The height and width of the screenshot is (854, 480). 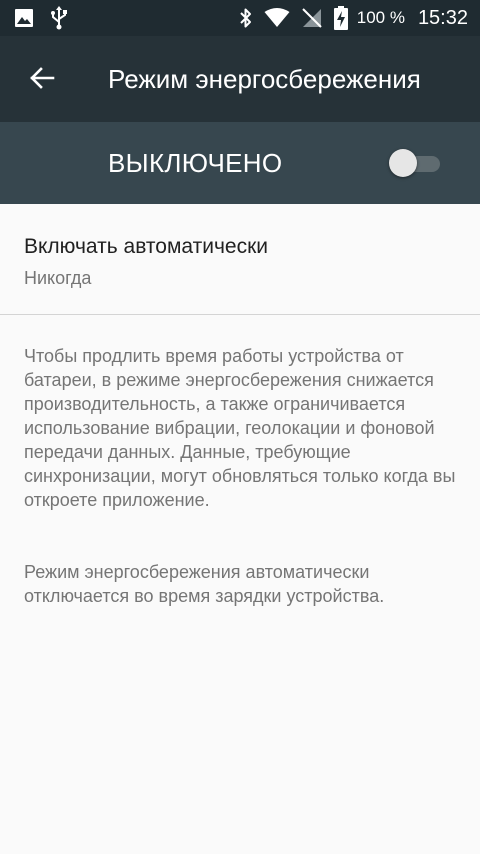 What do you see at coordinates (403, 163) in the screenshot?
I see `switch-thumb` at bounding box center [403, 163].